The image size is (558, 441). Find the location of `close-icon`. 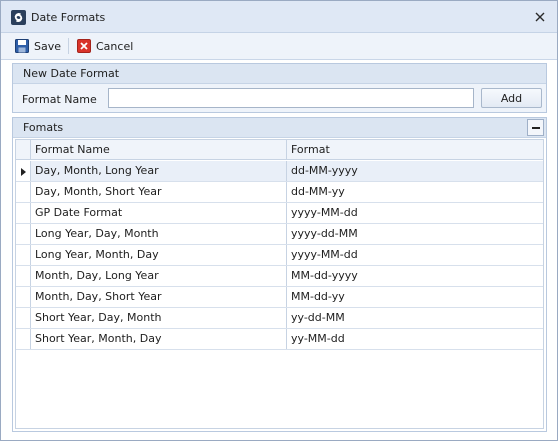

close-icon is located at coordinates (540, 17).